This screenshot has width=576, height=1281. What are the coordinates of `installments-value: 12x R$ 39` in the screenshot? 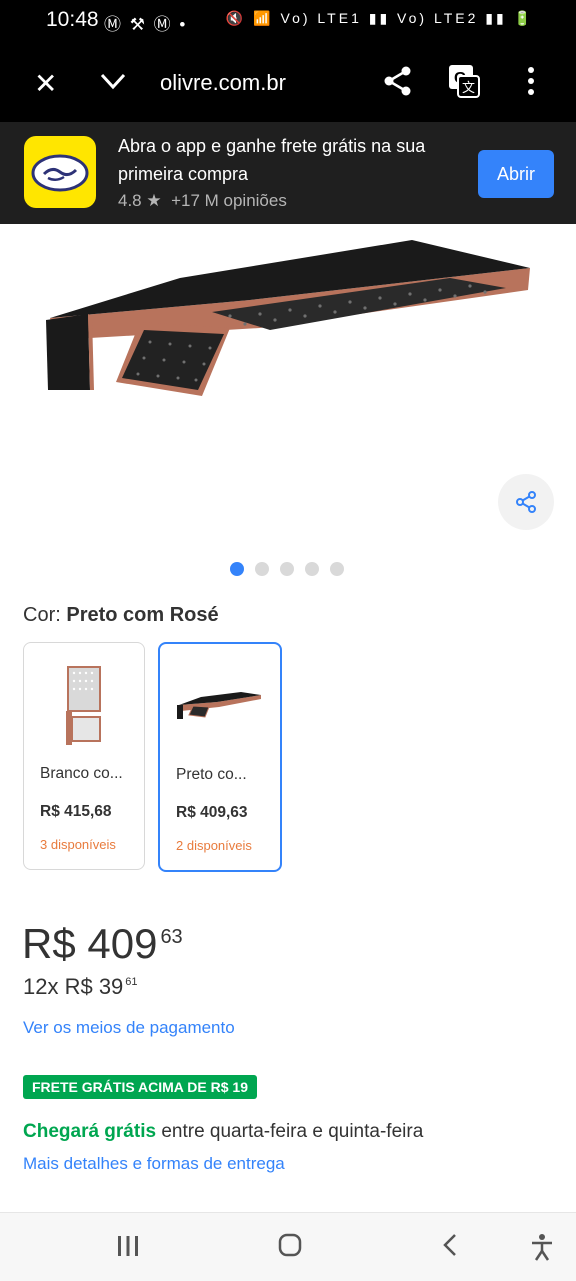 It's located at (73, 986).